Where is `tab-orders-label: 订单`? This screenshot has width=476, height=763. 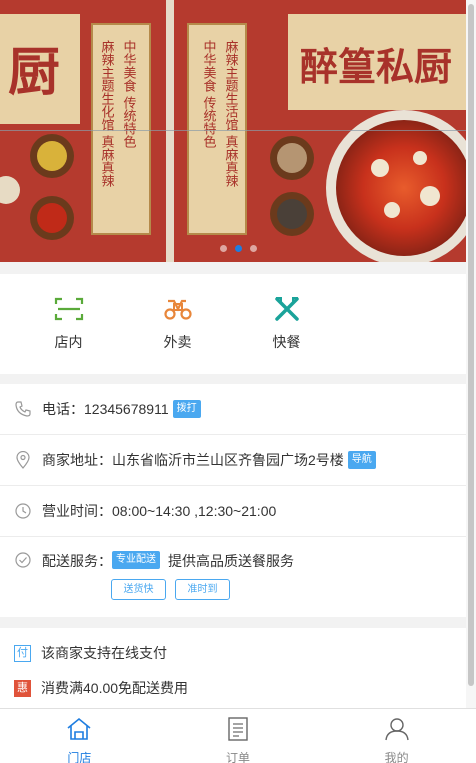 tab-orders-label: 订单 is located at coordinates (238, 757).